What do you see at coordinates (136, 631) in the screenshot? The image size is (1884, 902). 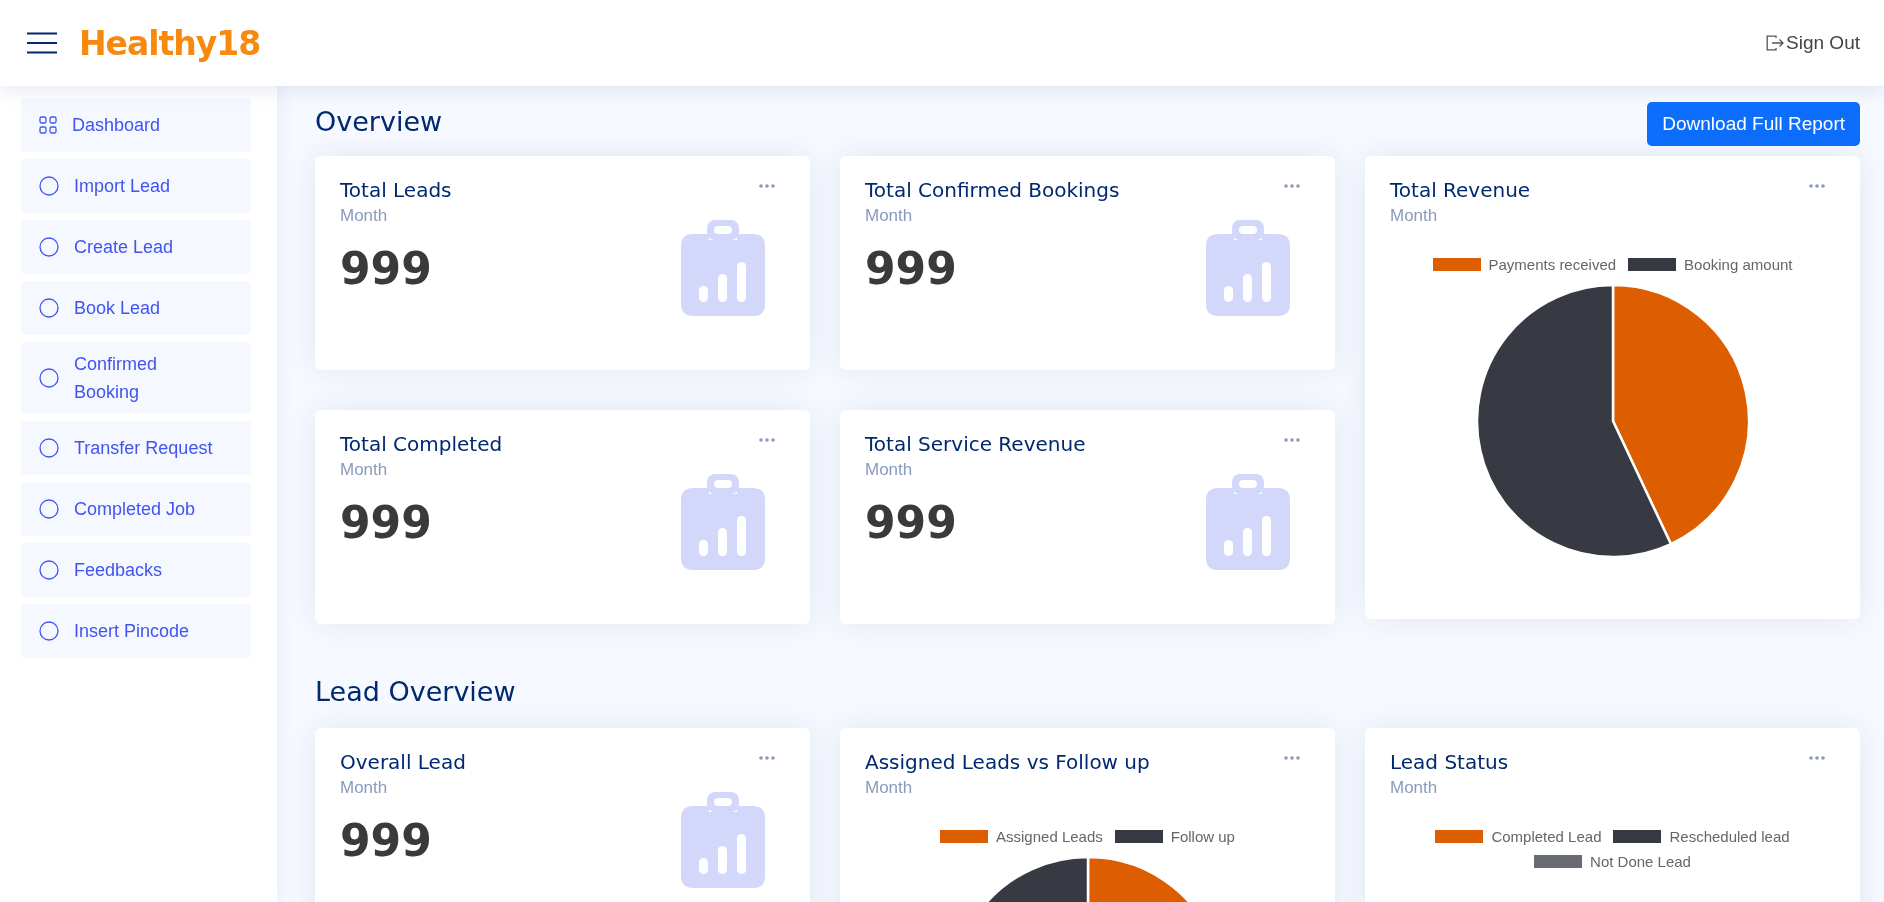 I see `sidebar-item: Insert Pincode` at bounding box center [136, 631].